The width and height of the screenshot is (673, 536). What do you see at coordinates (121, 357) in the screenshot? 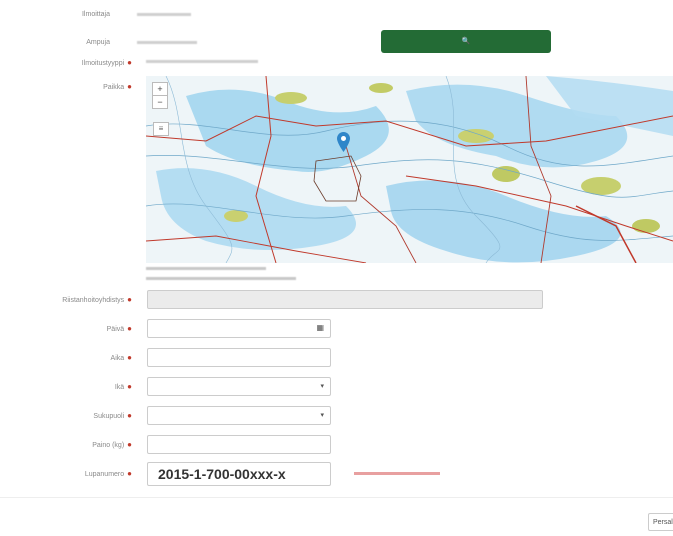
I see `time-label: Aika ●` at bounding box center [121, 357].